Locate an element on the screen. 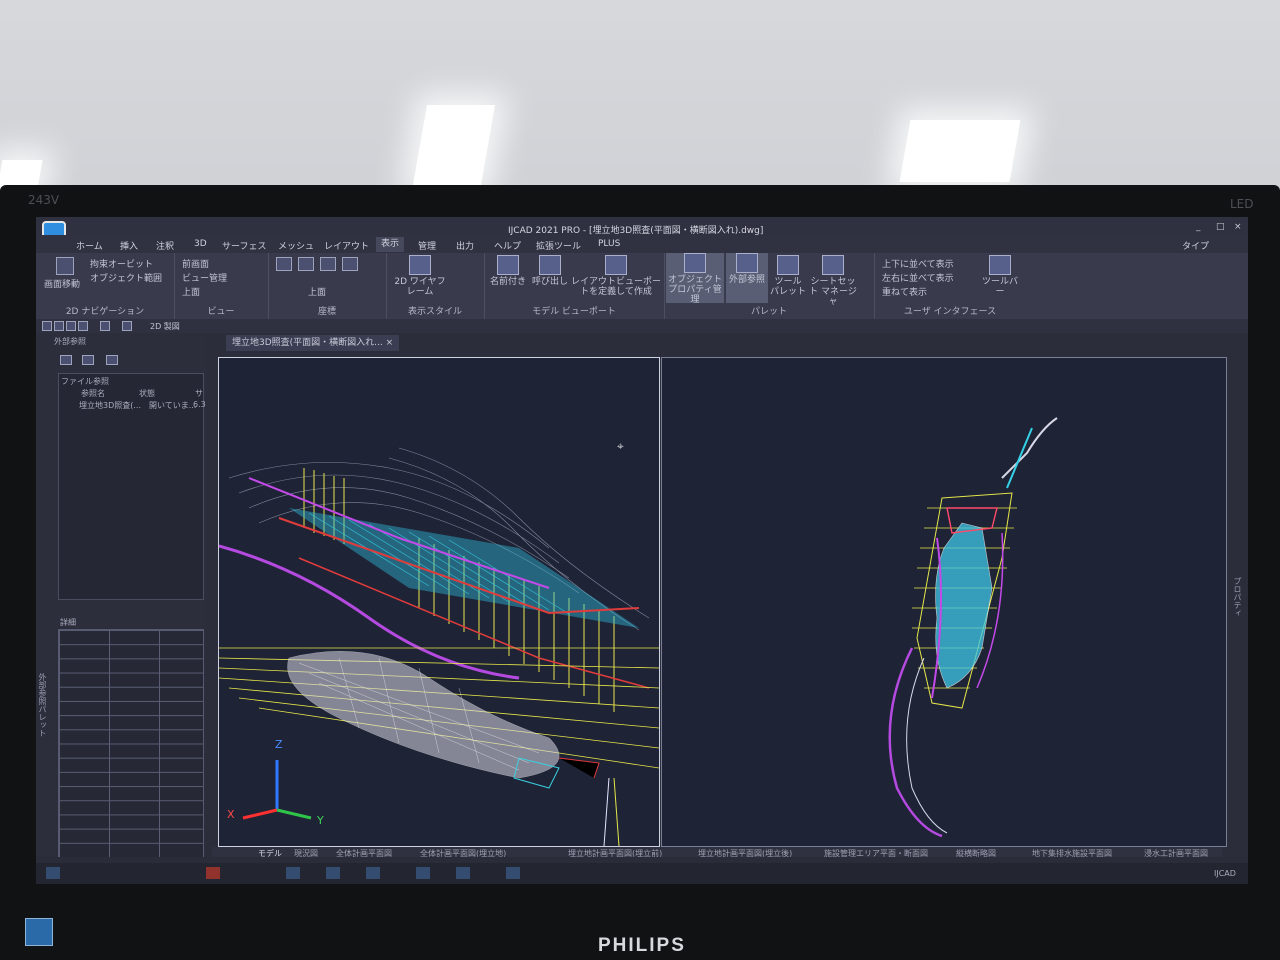 This screenshot has width=1280, height=960. tab-3d: 3D is located at coordinates (200, 244).